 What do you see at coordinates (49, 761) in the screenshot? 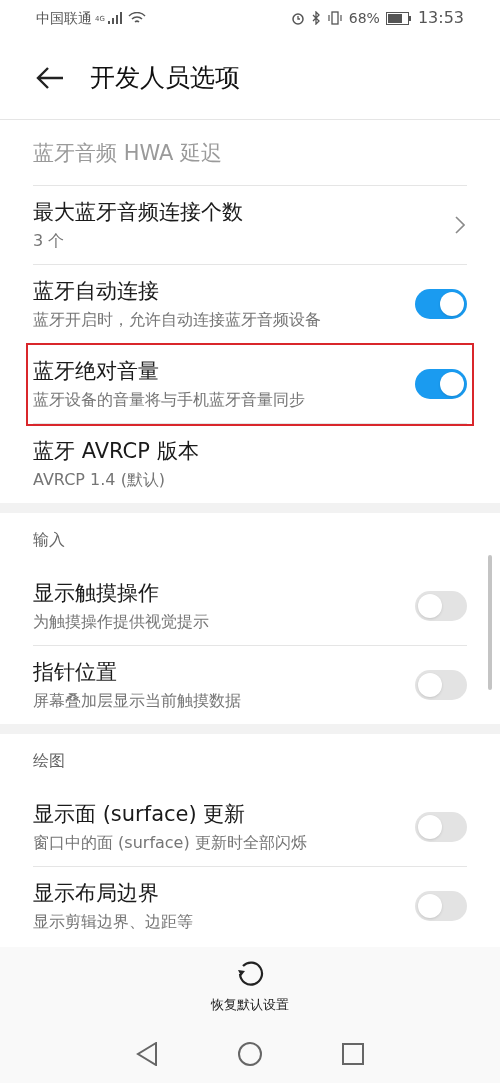
I see `section-header: 绘图` at bounding box center [49, 761].